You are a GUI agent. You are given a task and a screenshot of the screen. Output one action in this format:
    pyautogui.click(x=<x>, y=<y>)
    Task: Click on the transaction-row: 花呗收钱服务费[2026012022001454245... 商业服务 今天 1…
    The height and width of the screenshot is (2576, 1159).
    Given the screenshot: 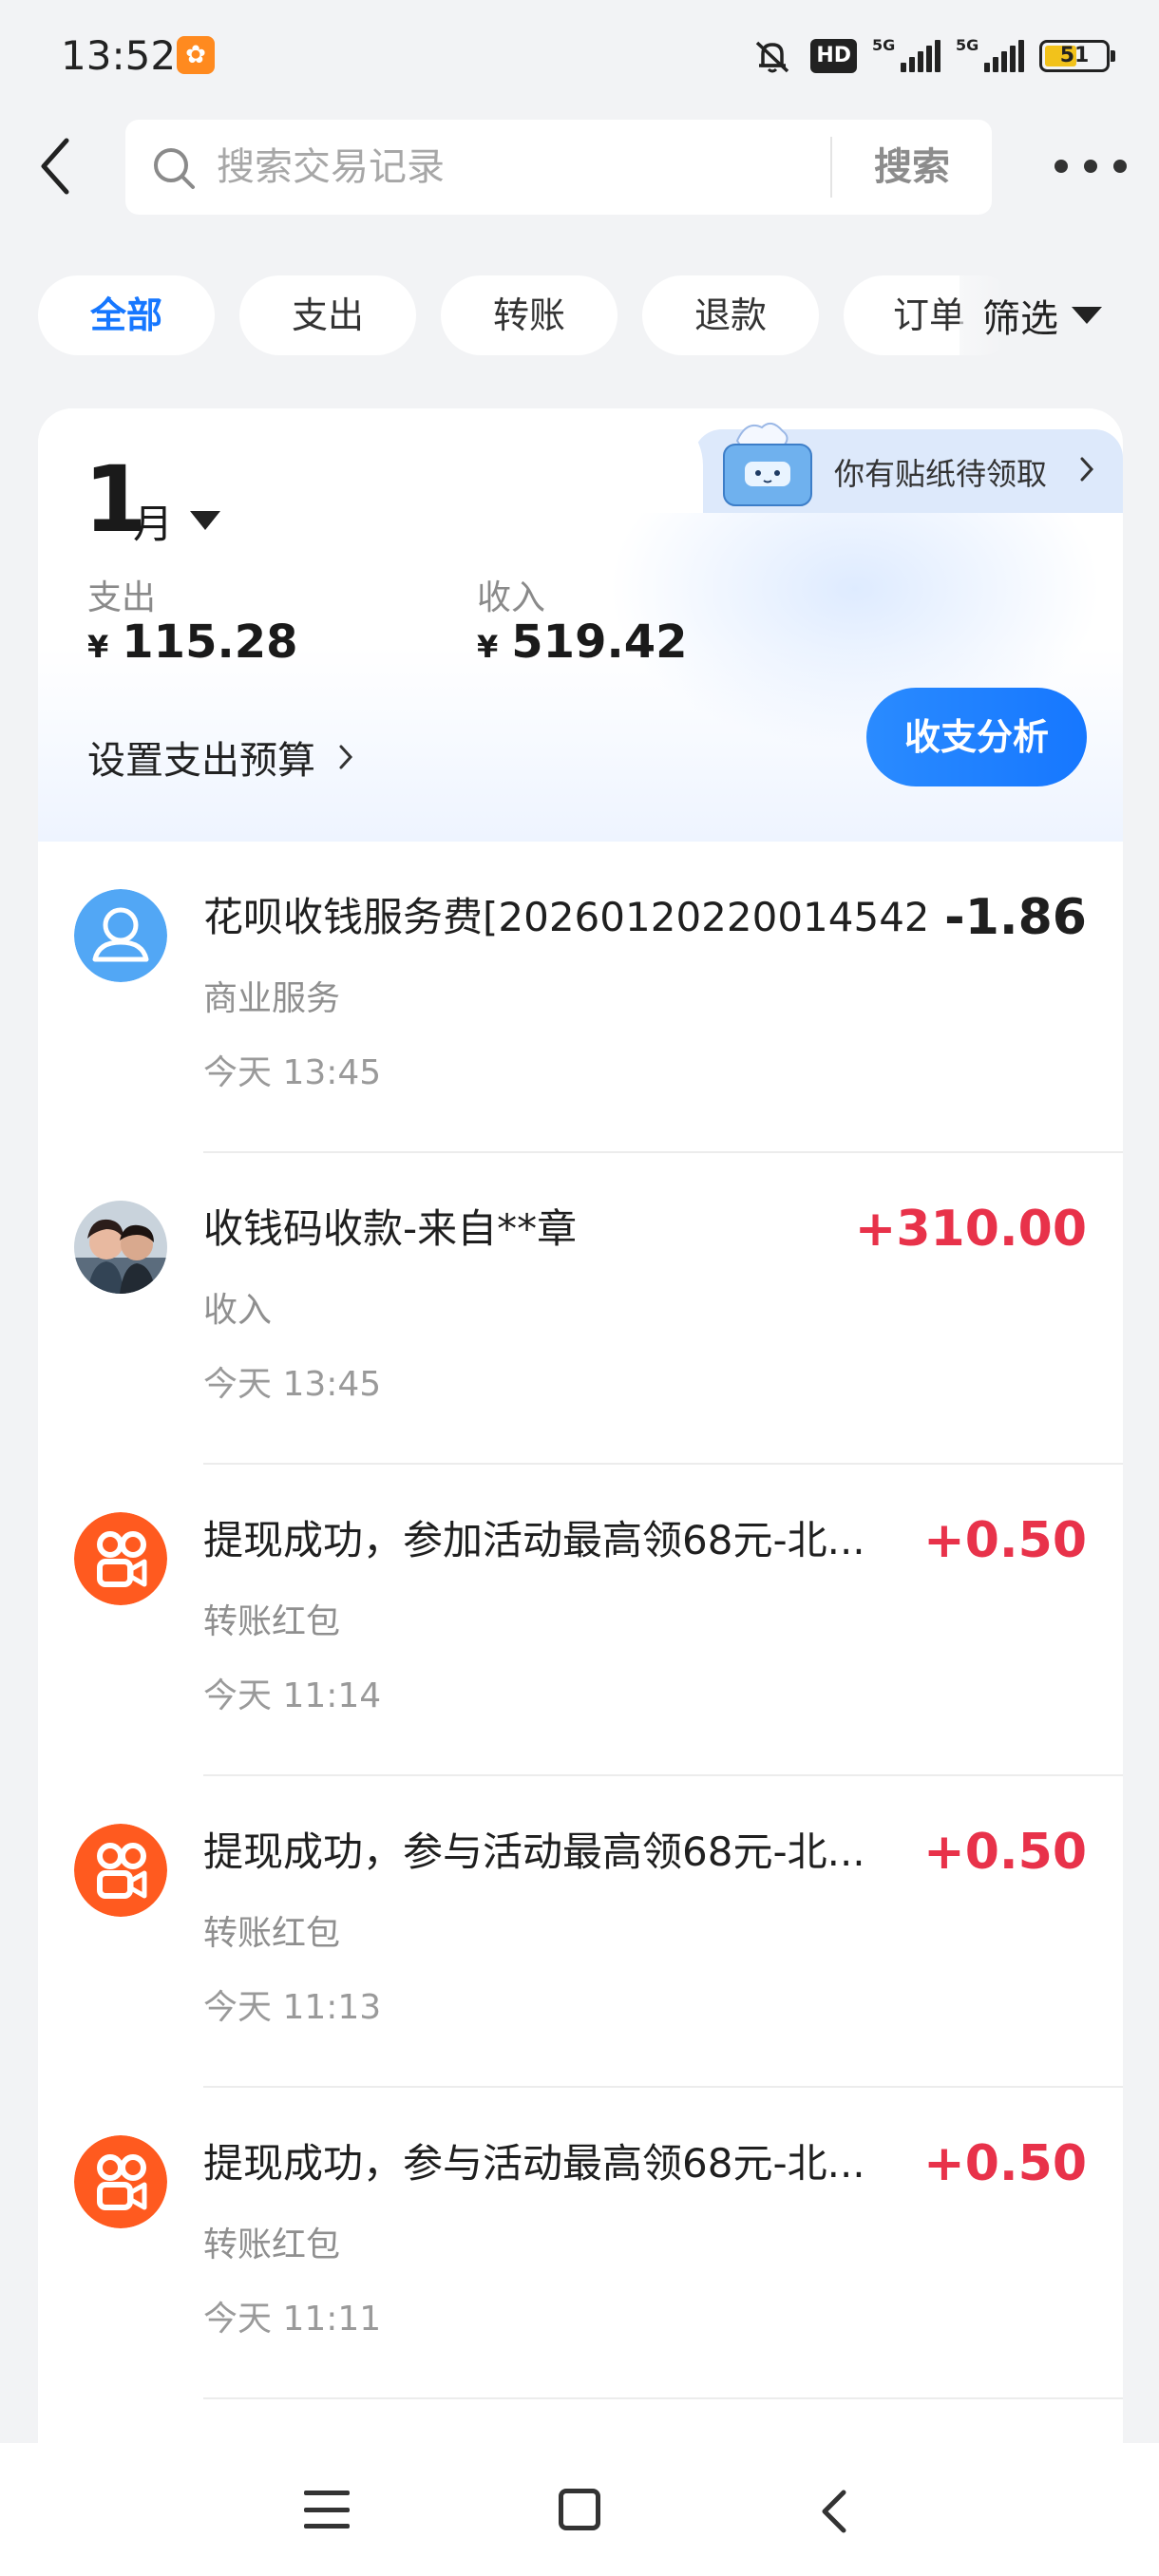 What is the action you would take?
    pyautogui.click(x=580, y=998)
    